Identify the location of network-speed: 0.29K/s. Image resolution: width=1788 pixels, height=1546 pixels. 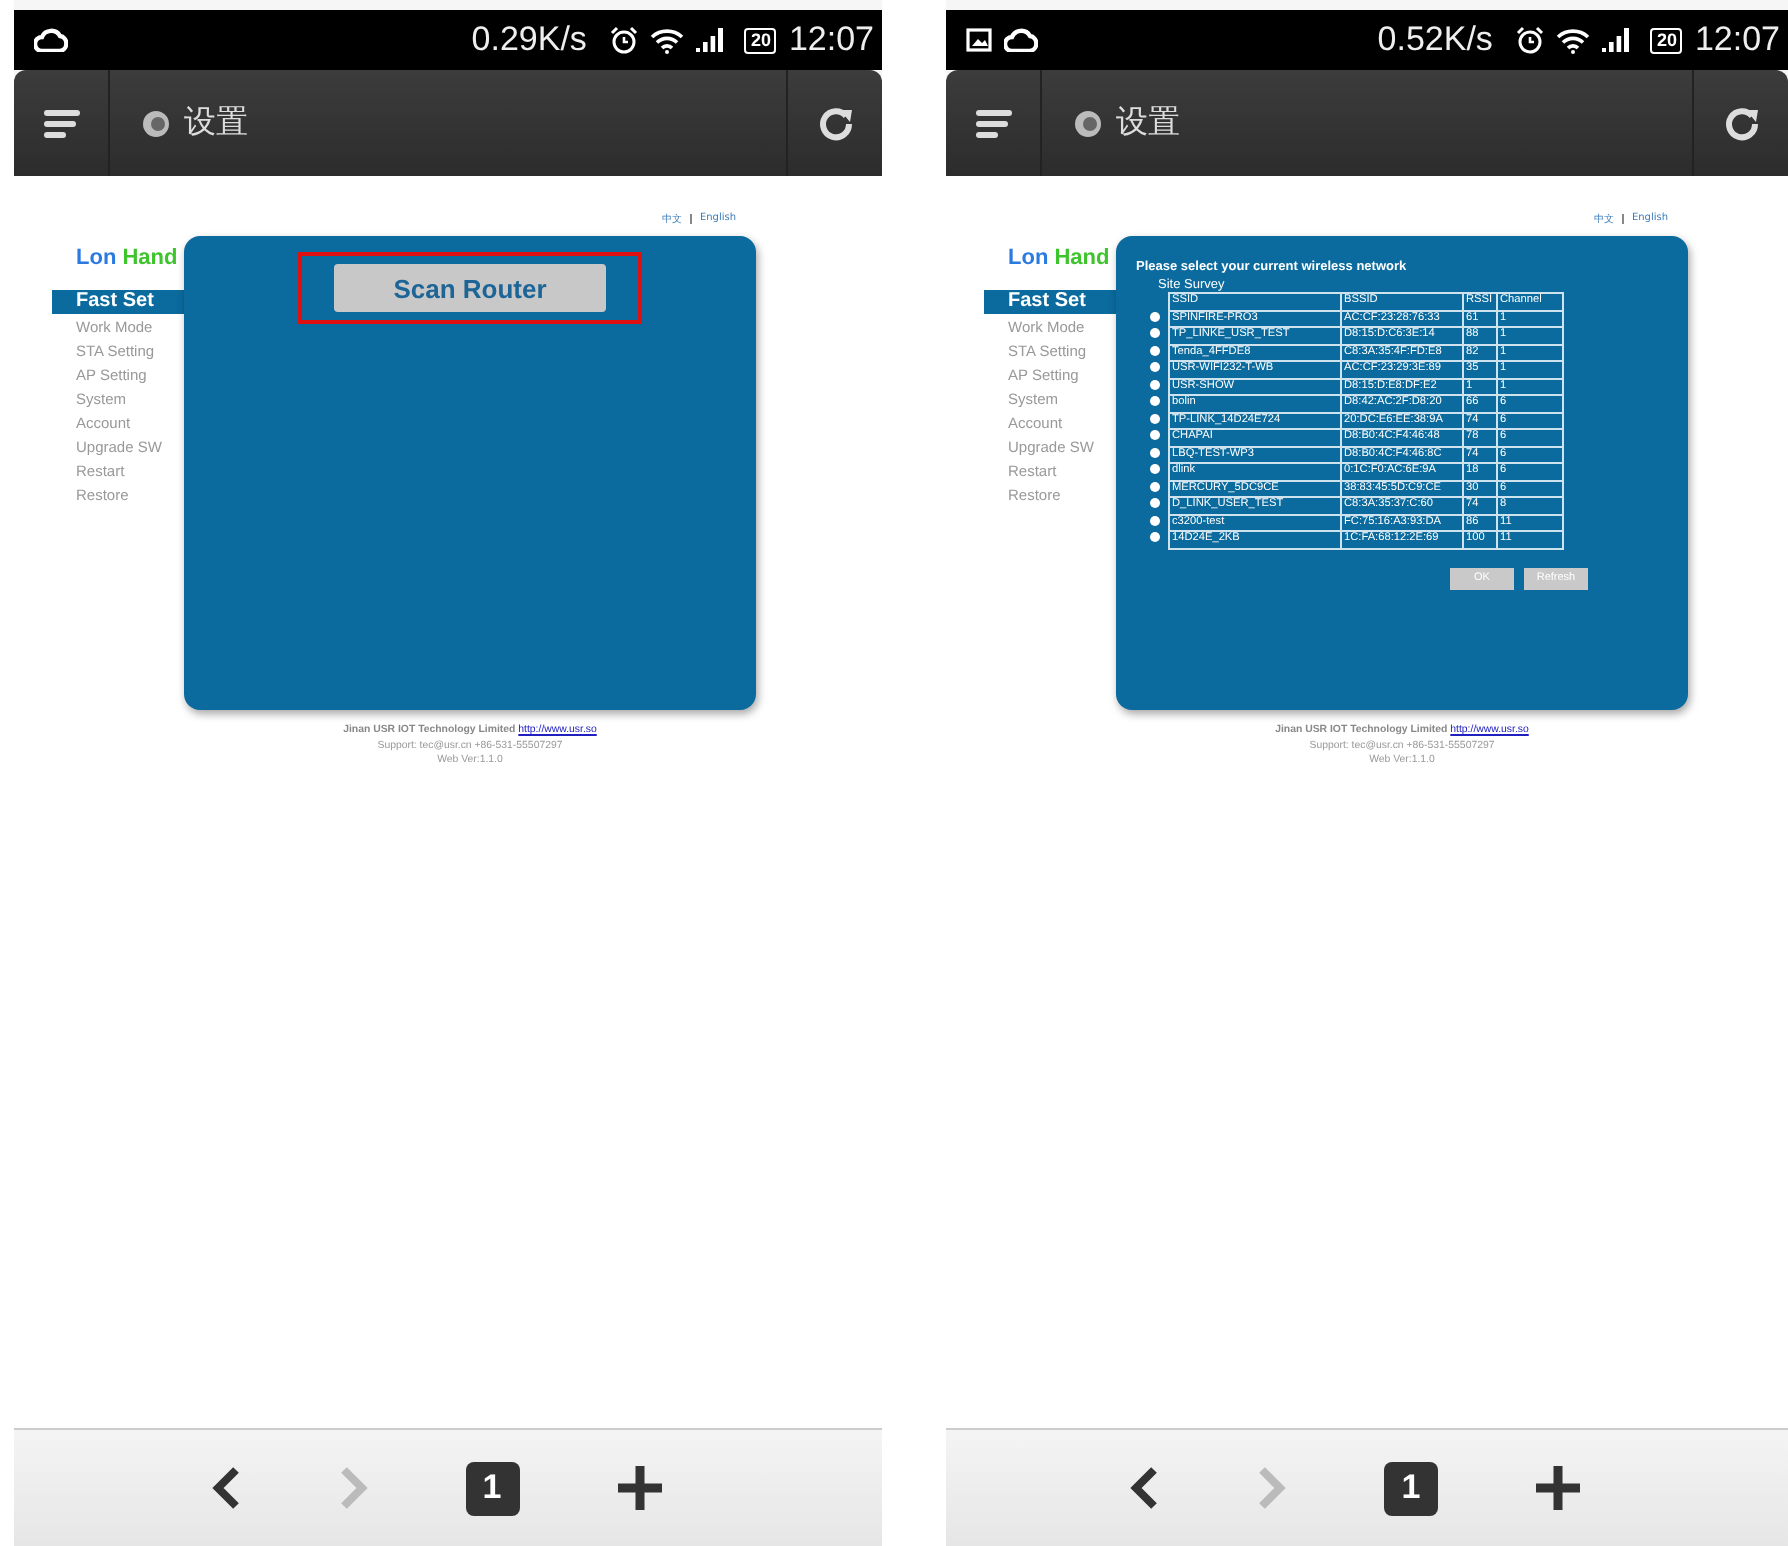
(529, 40).